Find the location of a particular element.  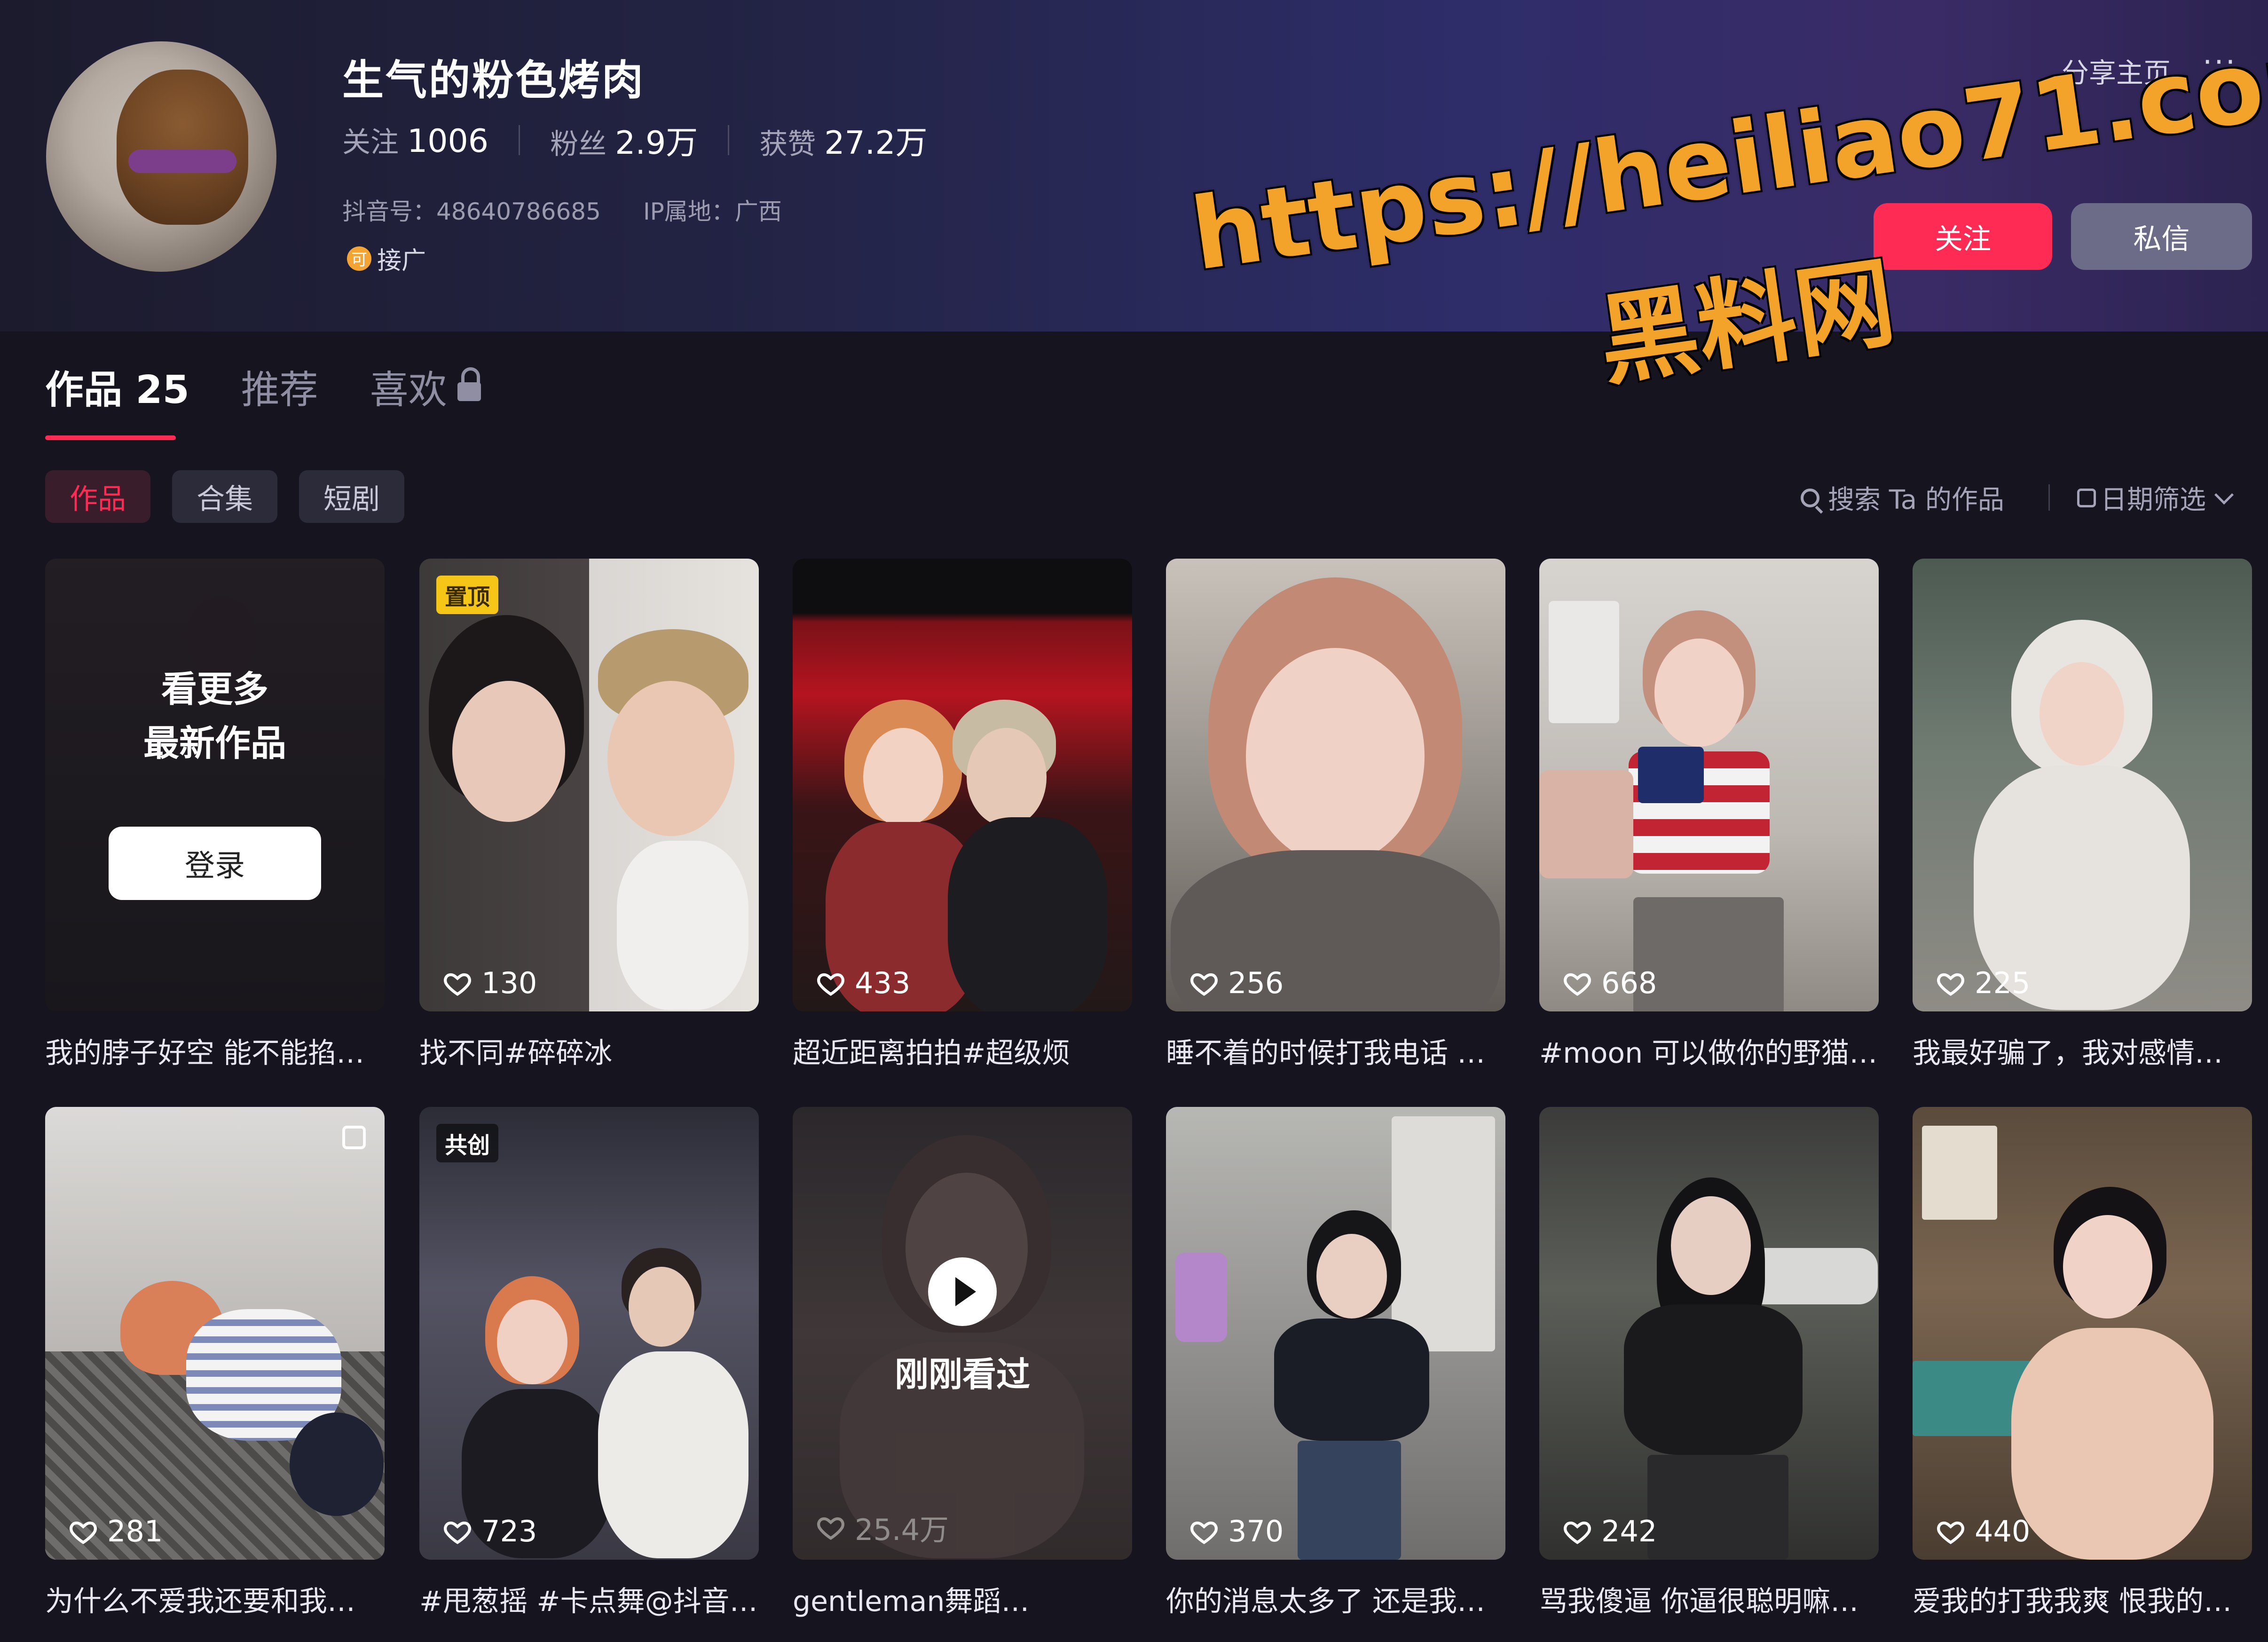

profile-meta: 抖音号：48640786685 IP属地：广西 is located at coordinates (562, 210).